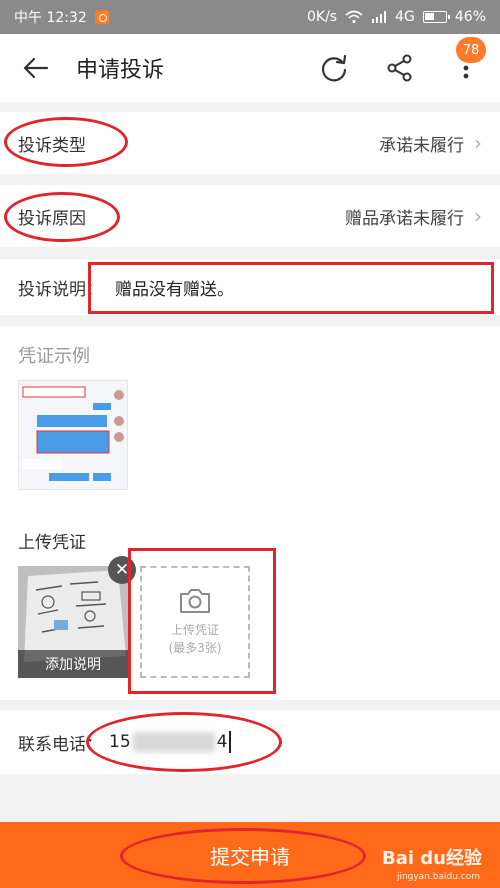 The width and height of the screenshot is (500, 888). I want to click on complaint-type-value: 承诺未履行, so click(421, 145).